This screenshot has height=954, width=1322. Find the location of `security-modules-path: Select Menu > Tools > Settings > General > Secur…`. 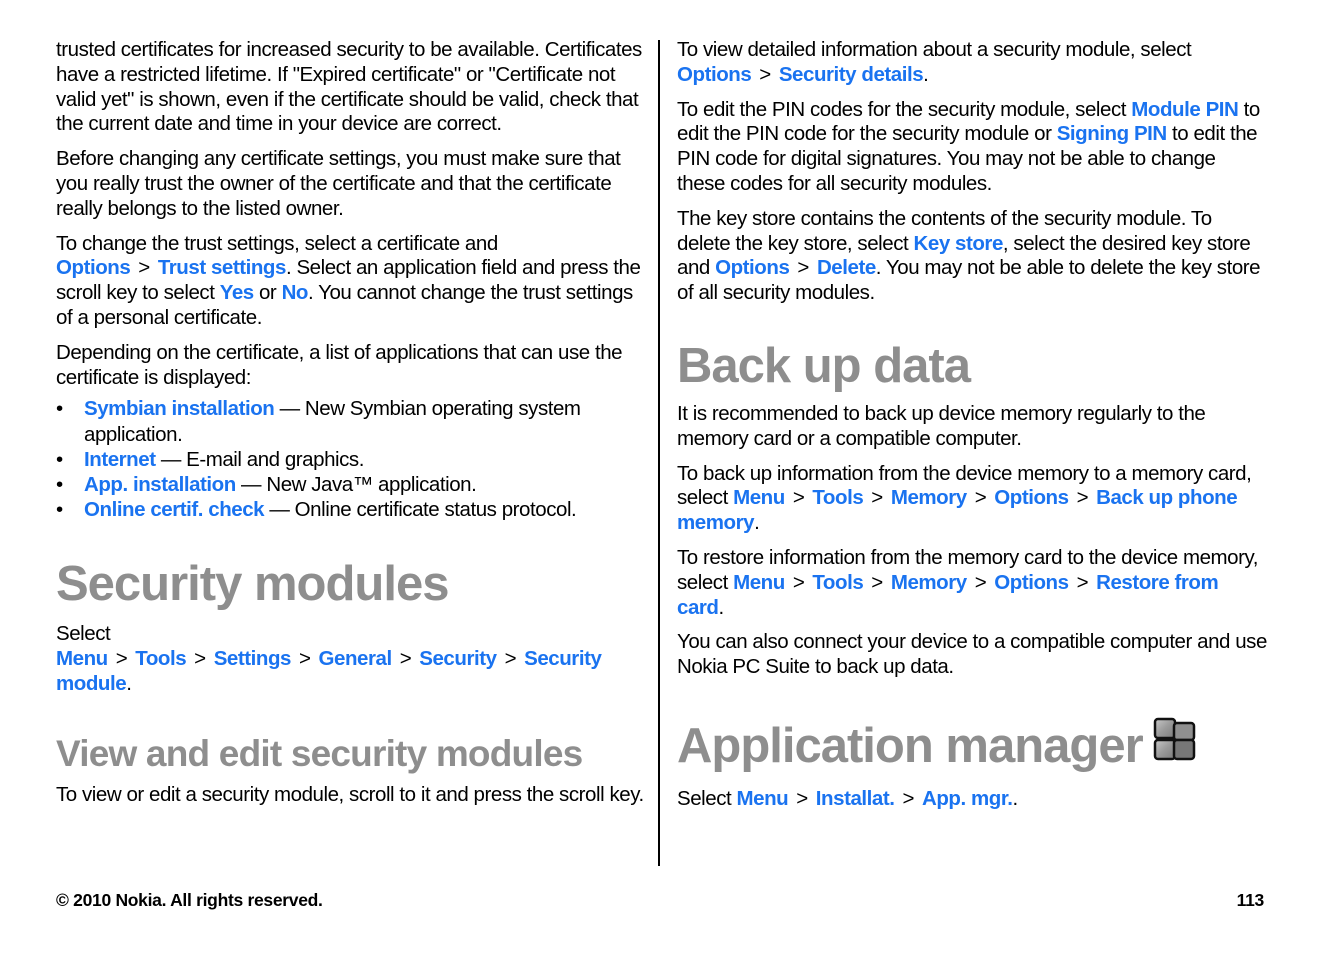

security-modules-path: Select Menu > Tools > Settings > General > Secur… is located at coordinates (351, 659).